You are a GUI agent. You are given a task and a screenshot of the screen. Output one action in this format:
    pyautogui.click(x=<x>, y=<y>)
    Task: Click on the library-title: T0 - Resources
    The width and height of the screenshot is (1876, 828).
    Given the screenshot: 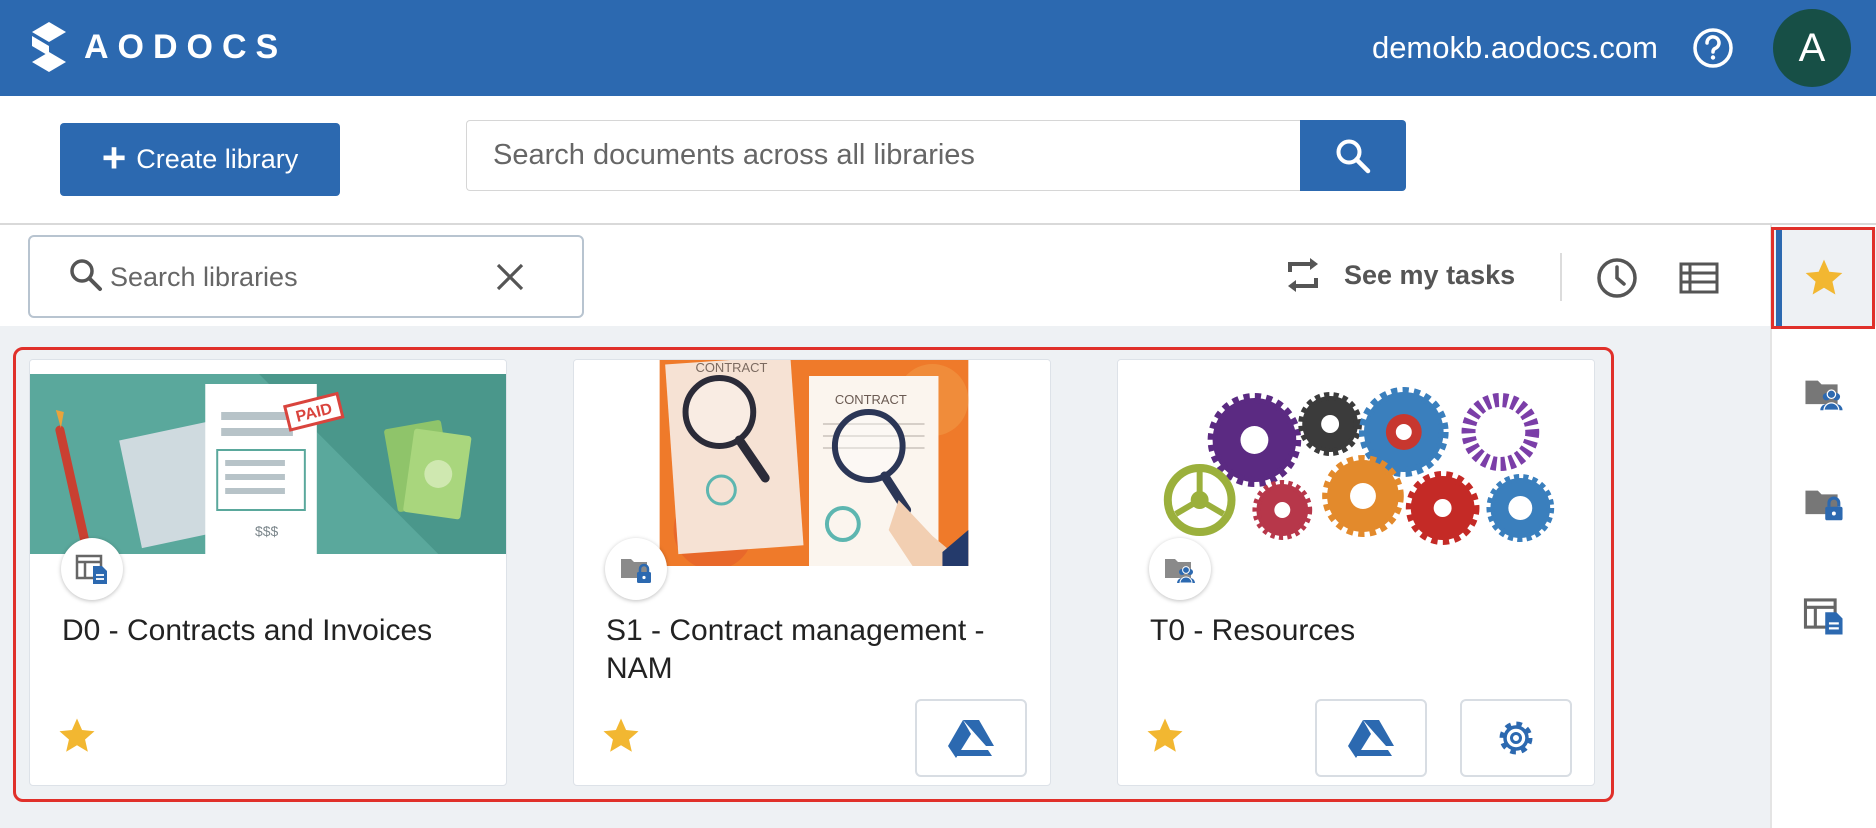 What is the action you would take?
    pyautogui.click(x=1360, y=631)
    